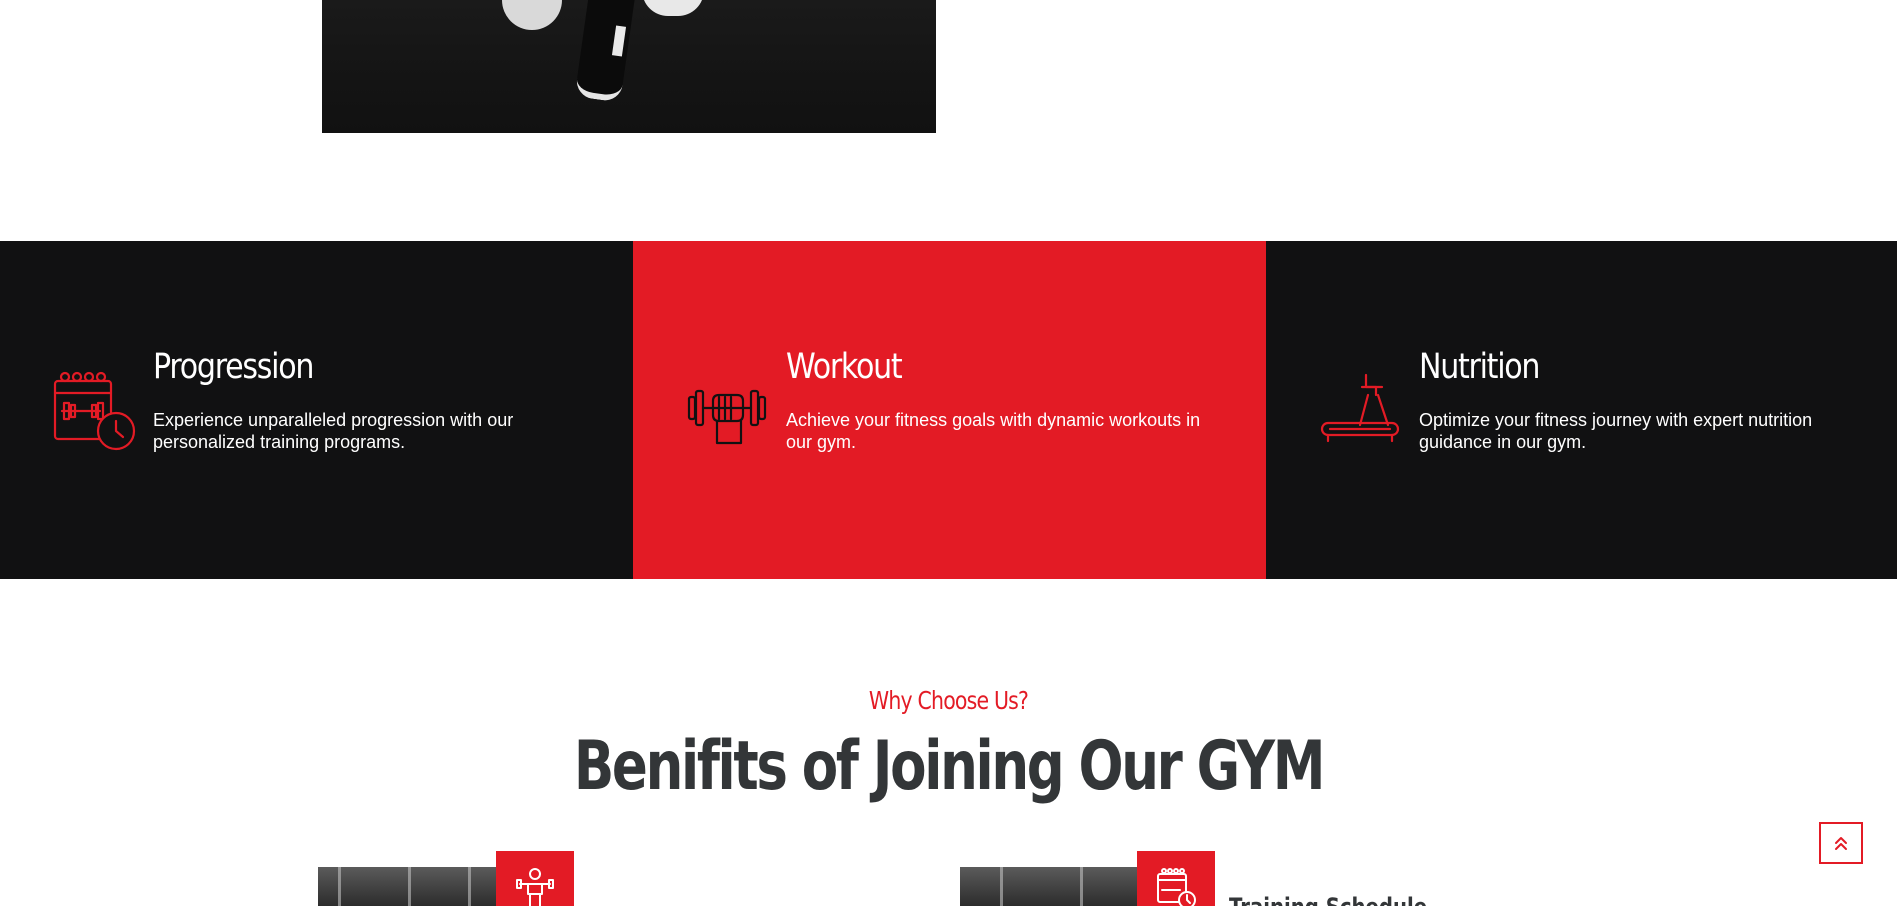 Image resolution: width=1897 pixels, height=906 pixels. I want to click on feature-title: Workout, so click(844, 367).